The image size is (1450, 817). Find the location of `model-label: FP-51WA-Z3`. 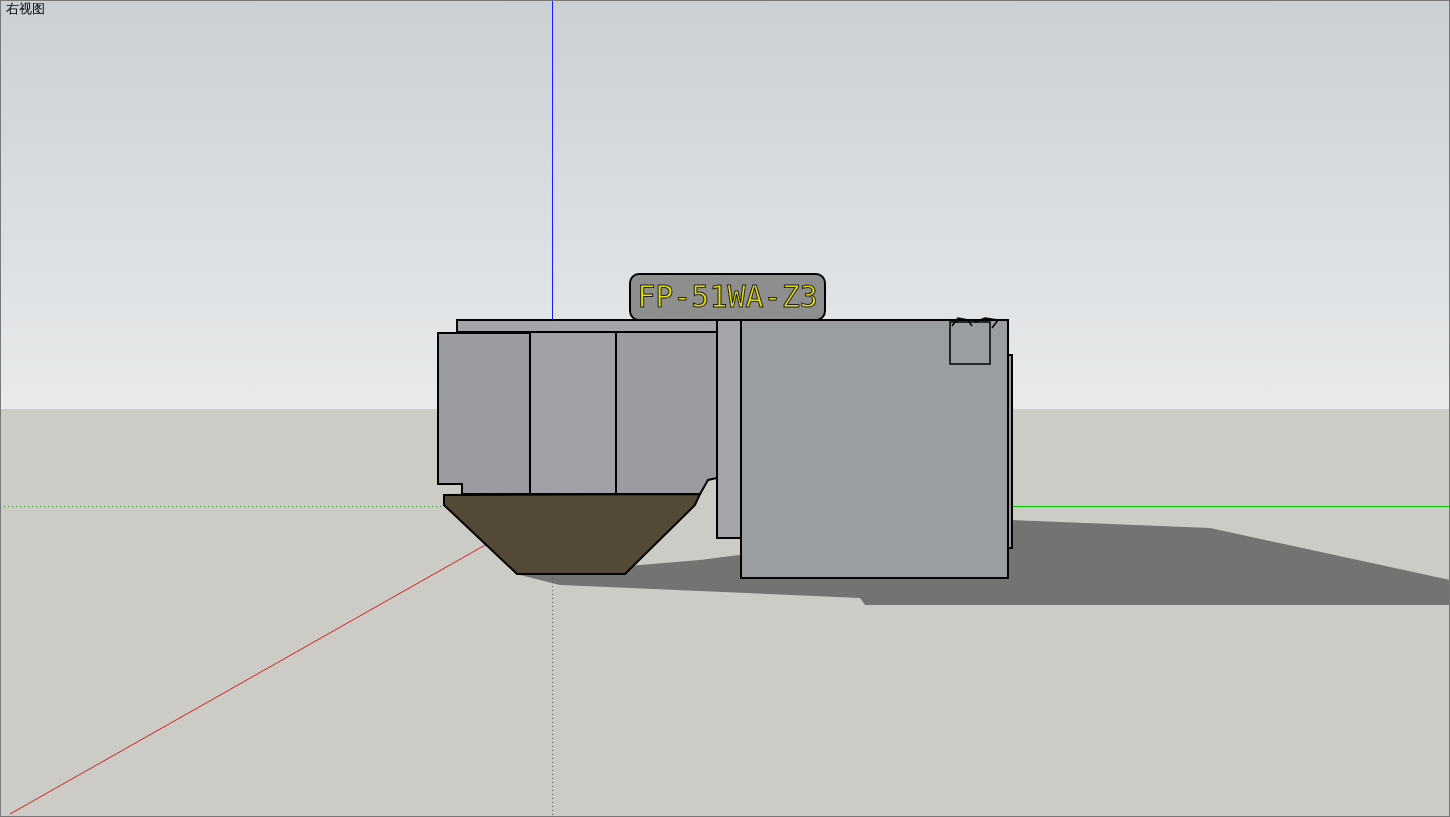

model-label: FP-51WA-Z3 is located at coordinates (727, 297).